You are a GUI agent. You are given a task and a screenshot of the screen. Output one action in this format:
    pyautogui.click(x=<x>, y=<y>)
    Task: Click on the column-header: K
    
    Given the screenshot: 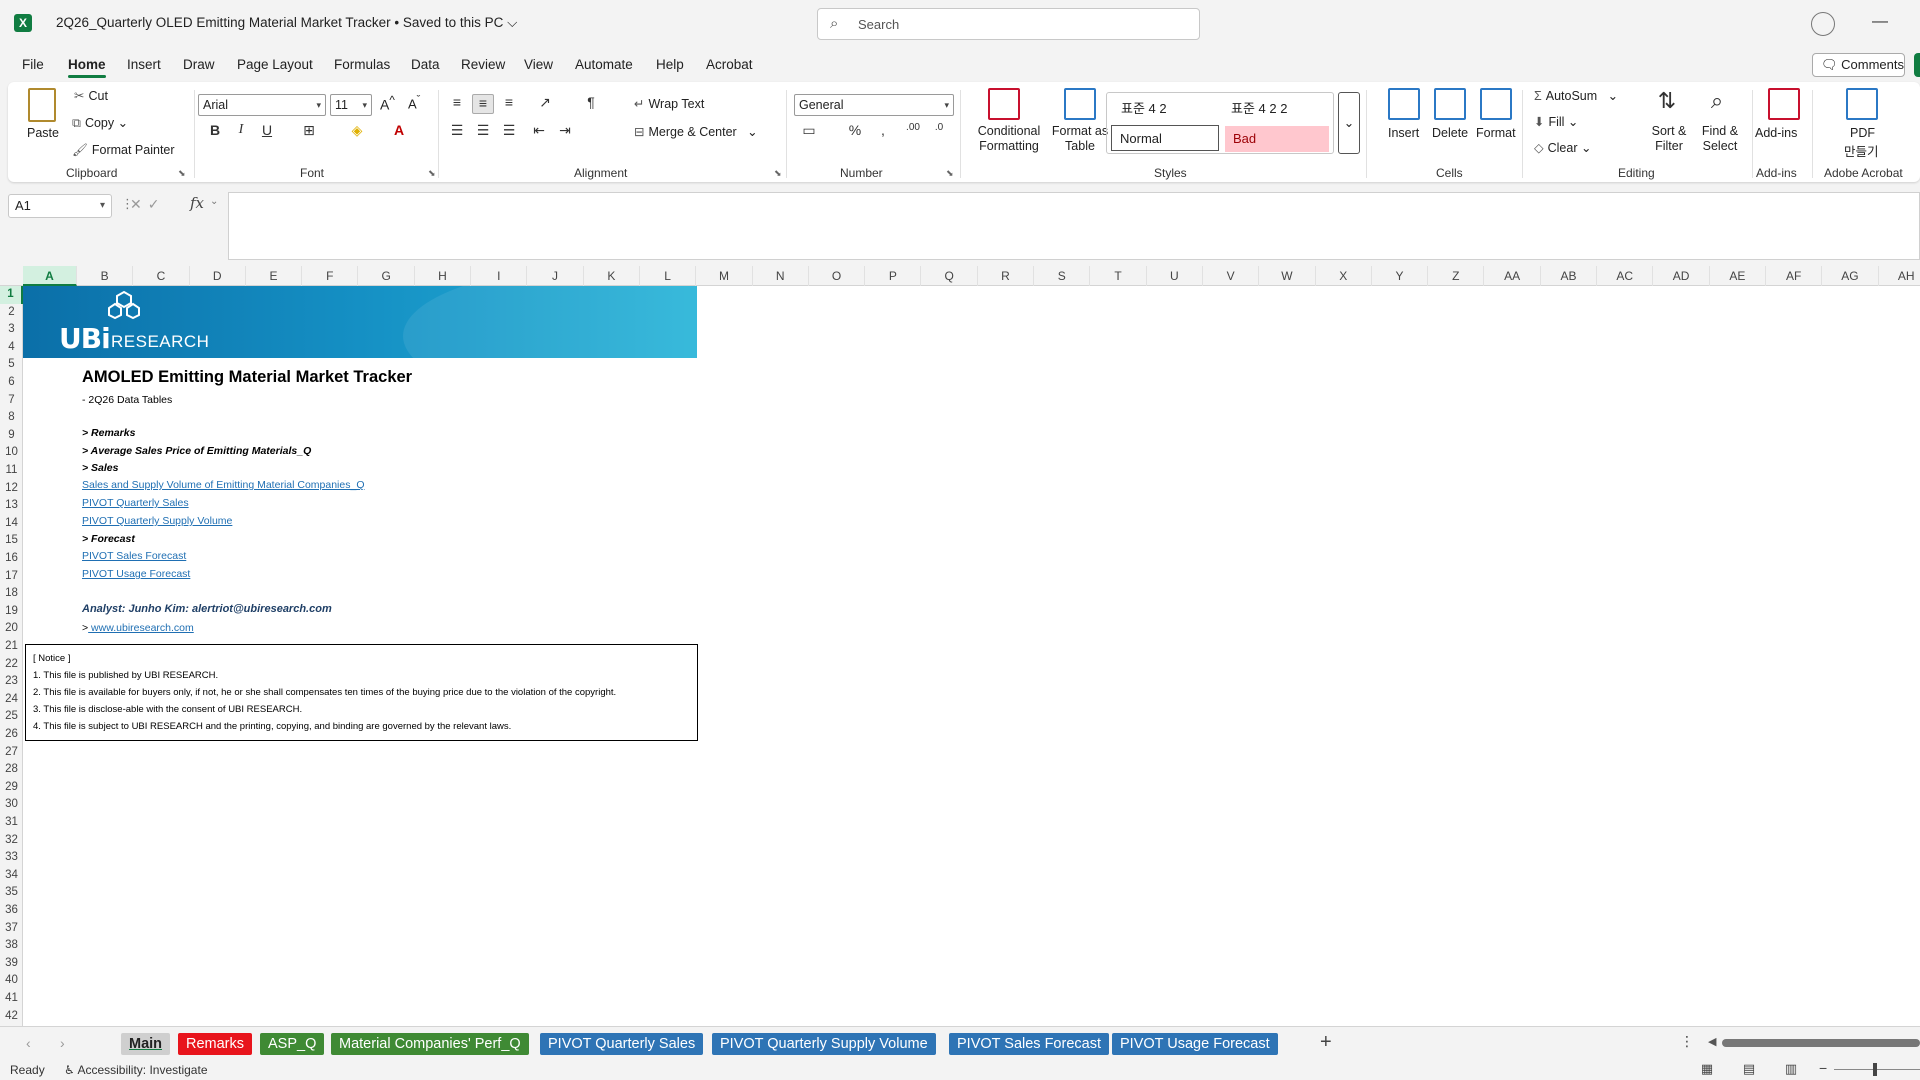 What is the action you would take?
    pyautogui.click(x=612, y=276)
    